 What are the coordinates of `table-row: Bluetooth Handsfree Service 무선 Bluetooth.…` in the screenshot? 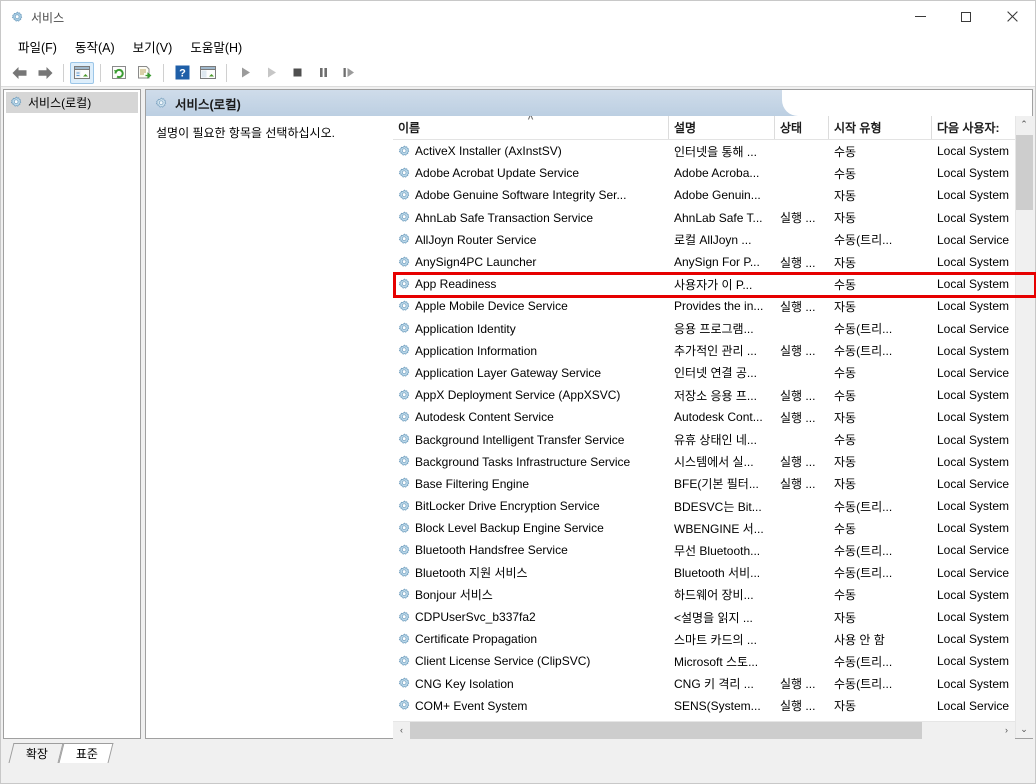 It's located at (704, 550).